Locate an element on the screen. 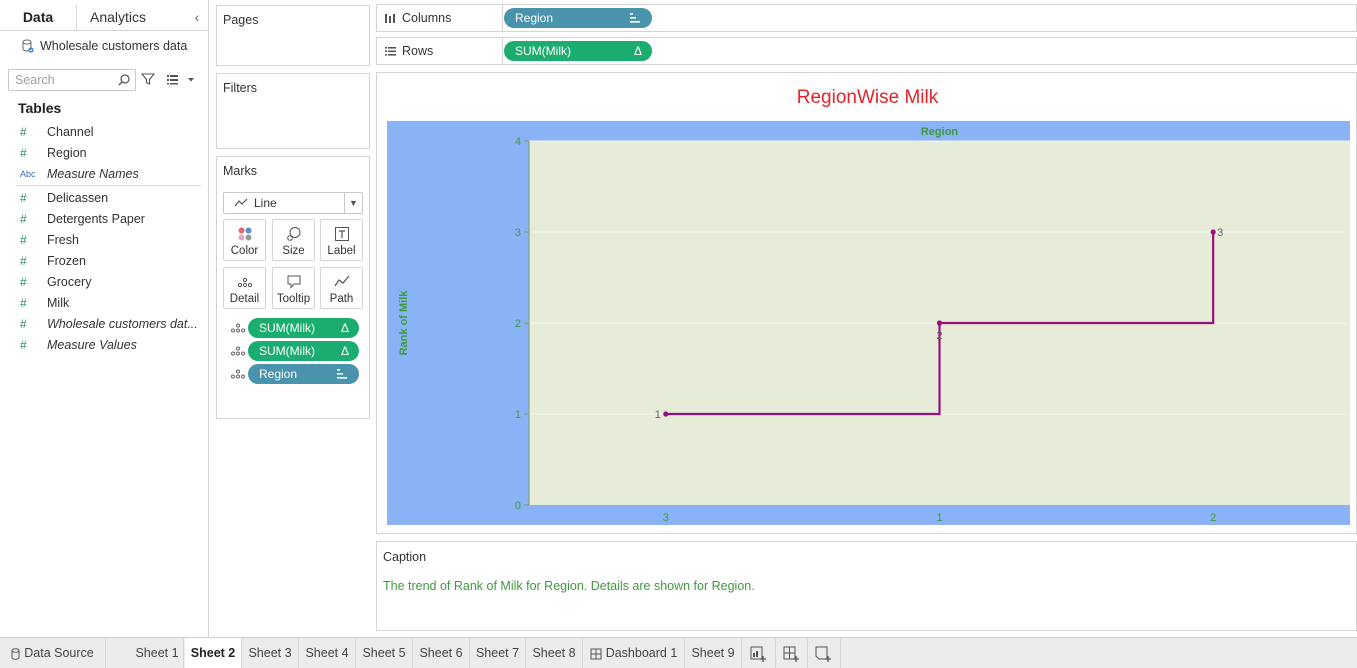  marks-pill-region: Region is located at coordinates (303, 374).